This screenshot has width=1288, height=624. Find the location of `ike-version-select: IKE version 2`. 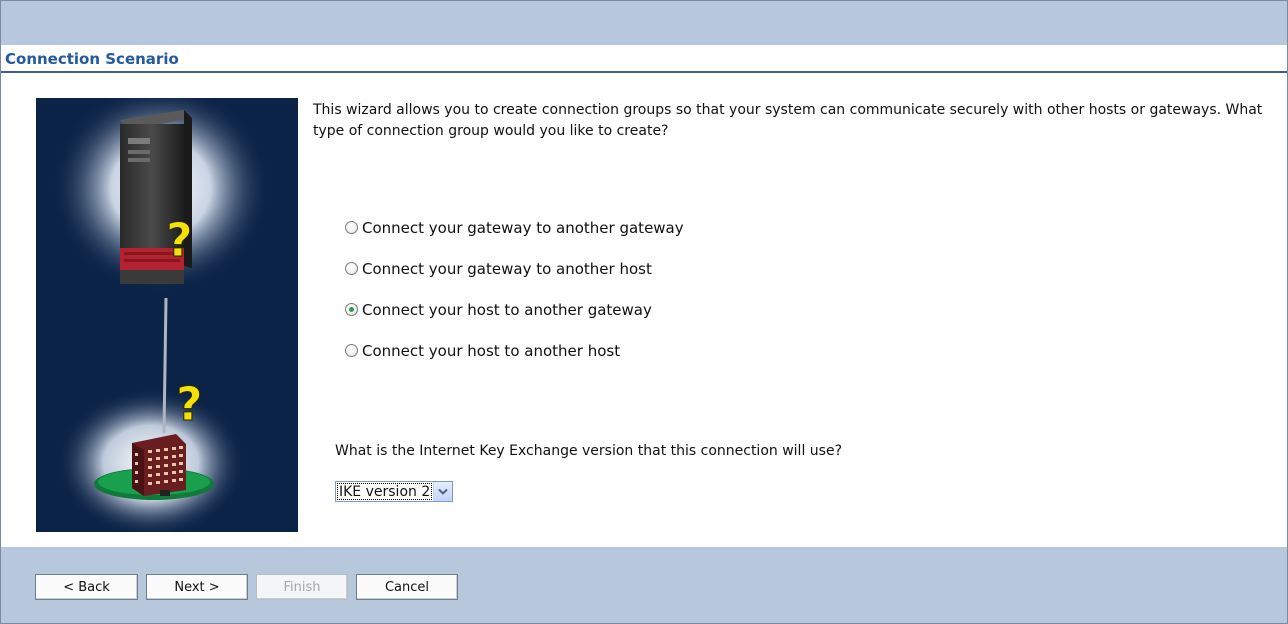

ike-version-select: IKE version 2 is located at coordinates (394, 491).